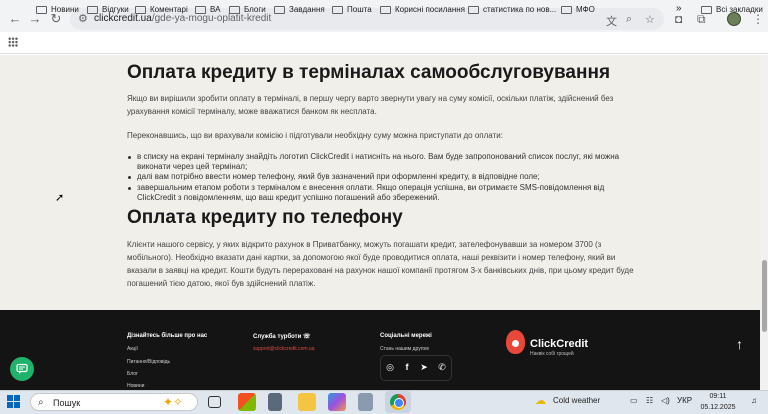 Image resolution: width=768 pixels, height=414 pixels. I want to click on clickcredit-logo-icon, so click(515, 342).